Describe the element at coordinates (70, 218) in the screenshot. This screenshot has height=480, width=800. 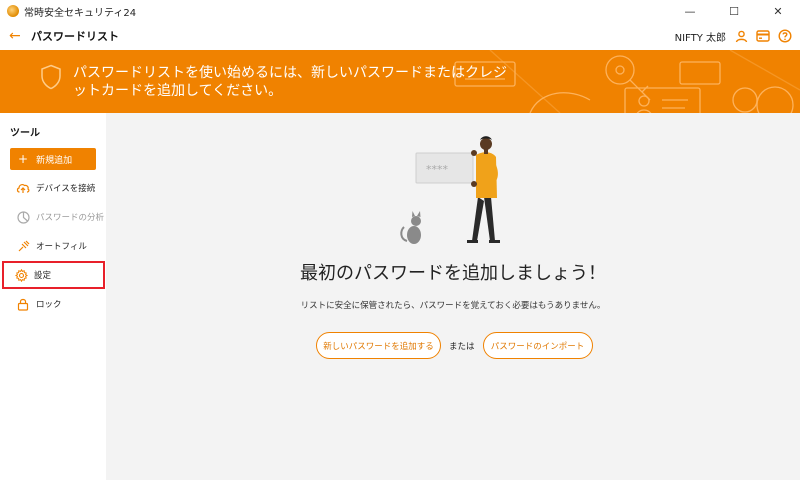
I see `sidebar-item-label: パスワードの分析` at that location.